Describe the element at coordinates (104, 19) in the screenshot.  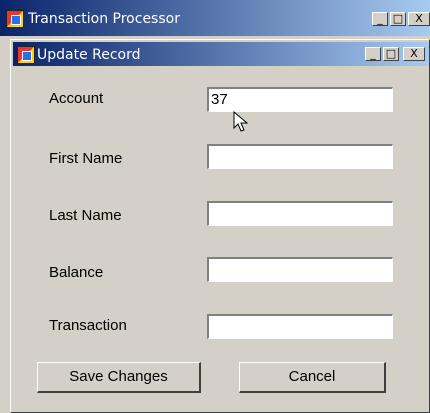
I see `outer-window-title: Transaction Processor` at that location.